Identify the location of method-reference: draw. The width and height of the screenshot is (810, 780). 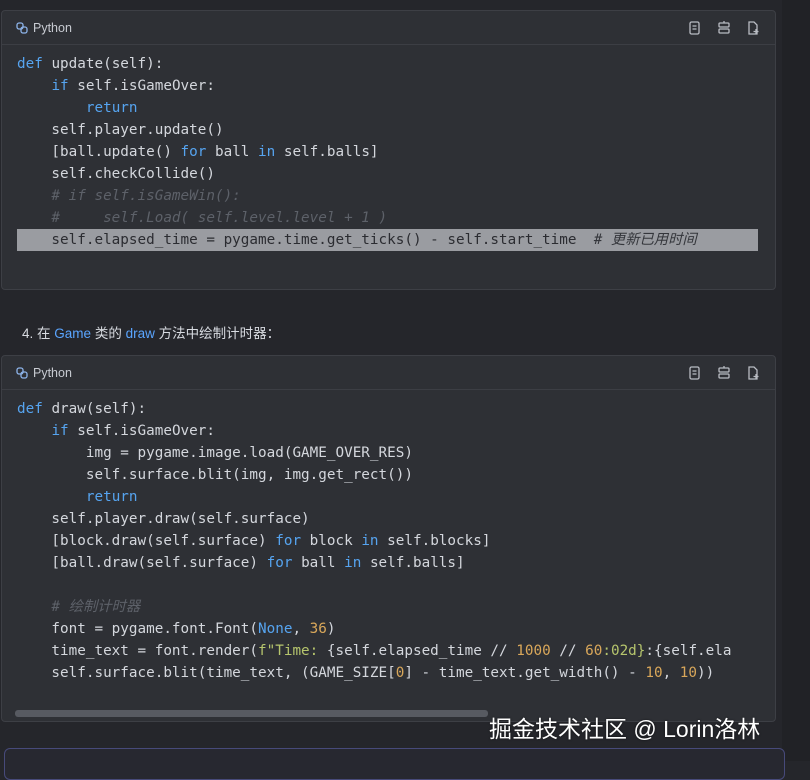
(140, 333).